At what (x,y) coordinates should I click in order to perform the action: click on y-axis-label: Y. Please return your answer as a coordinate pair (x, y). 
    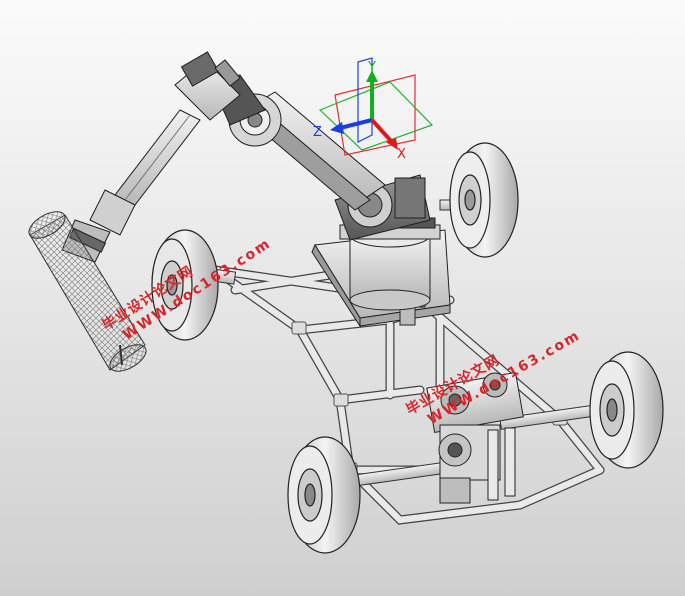
    Looking at the image, I should click on (371, 67).